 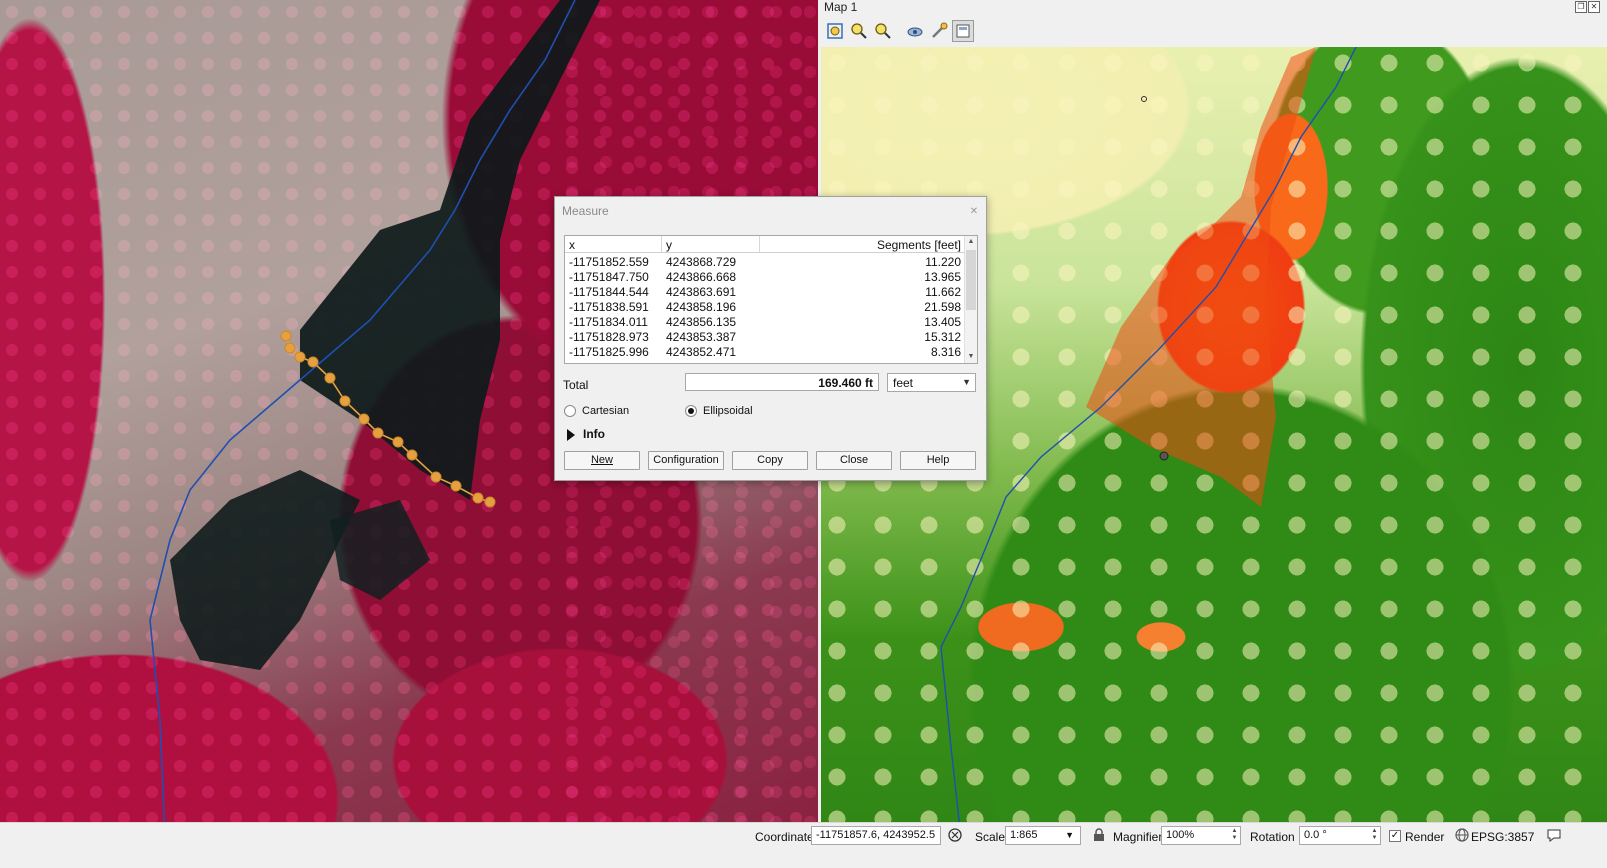 I want to click on close-button: Close, so click(x=854, y=460).